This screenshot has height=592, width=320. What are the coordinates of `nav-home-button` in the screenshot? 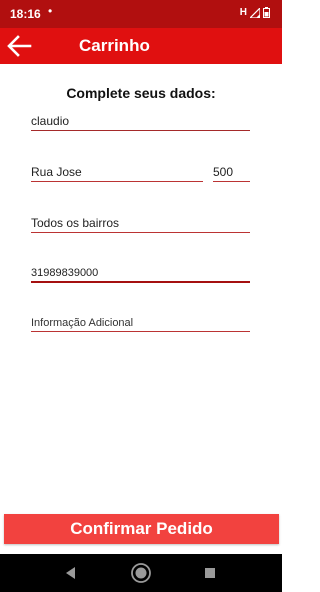 It's located at (141, 573).